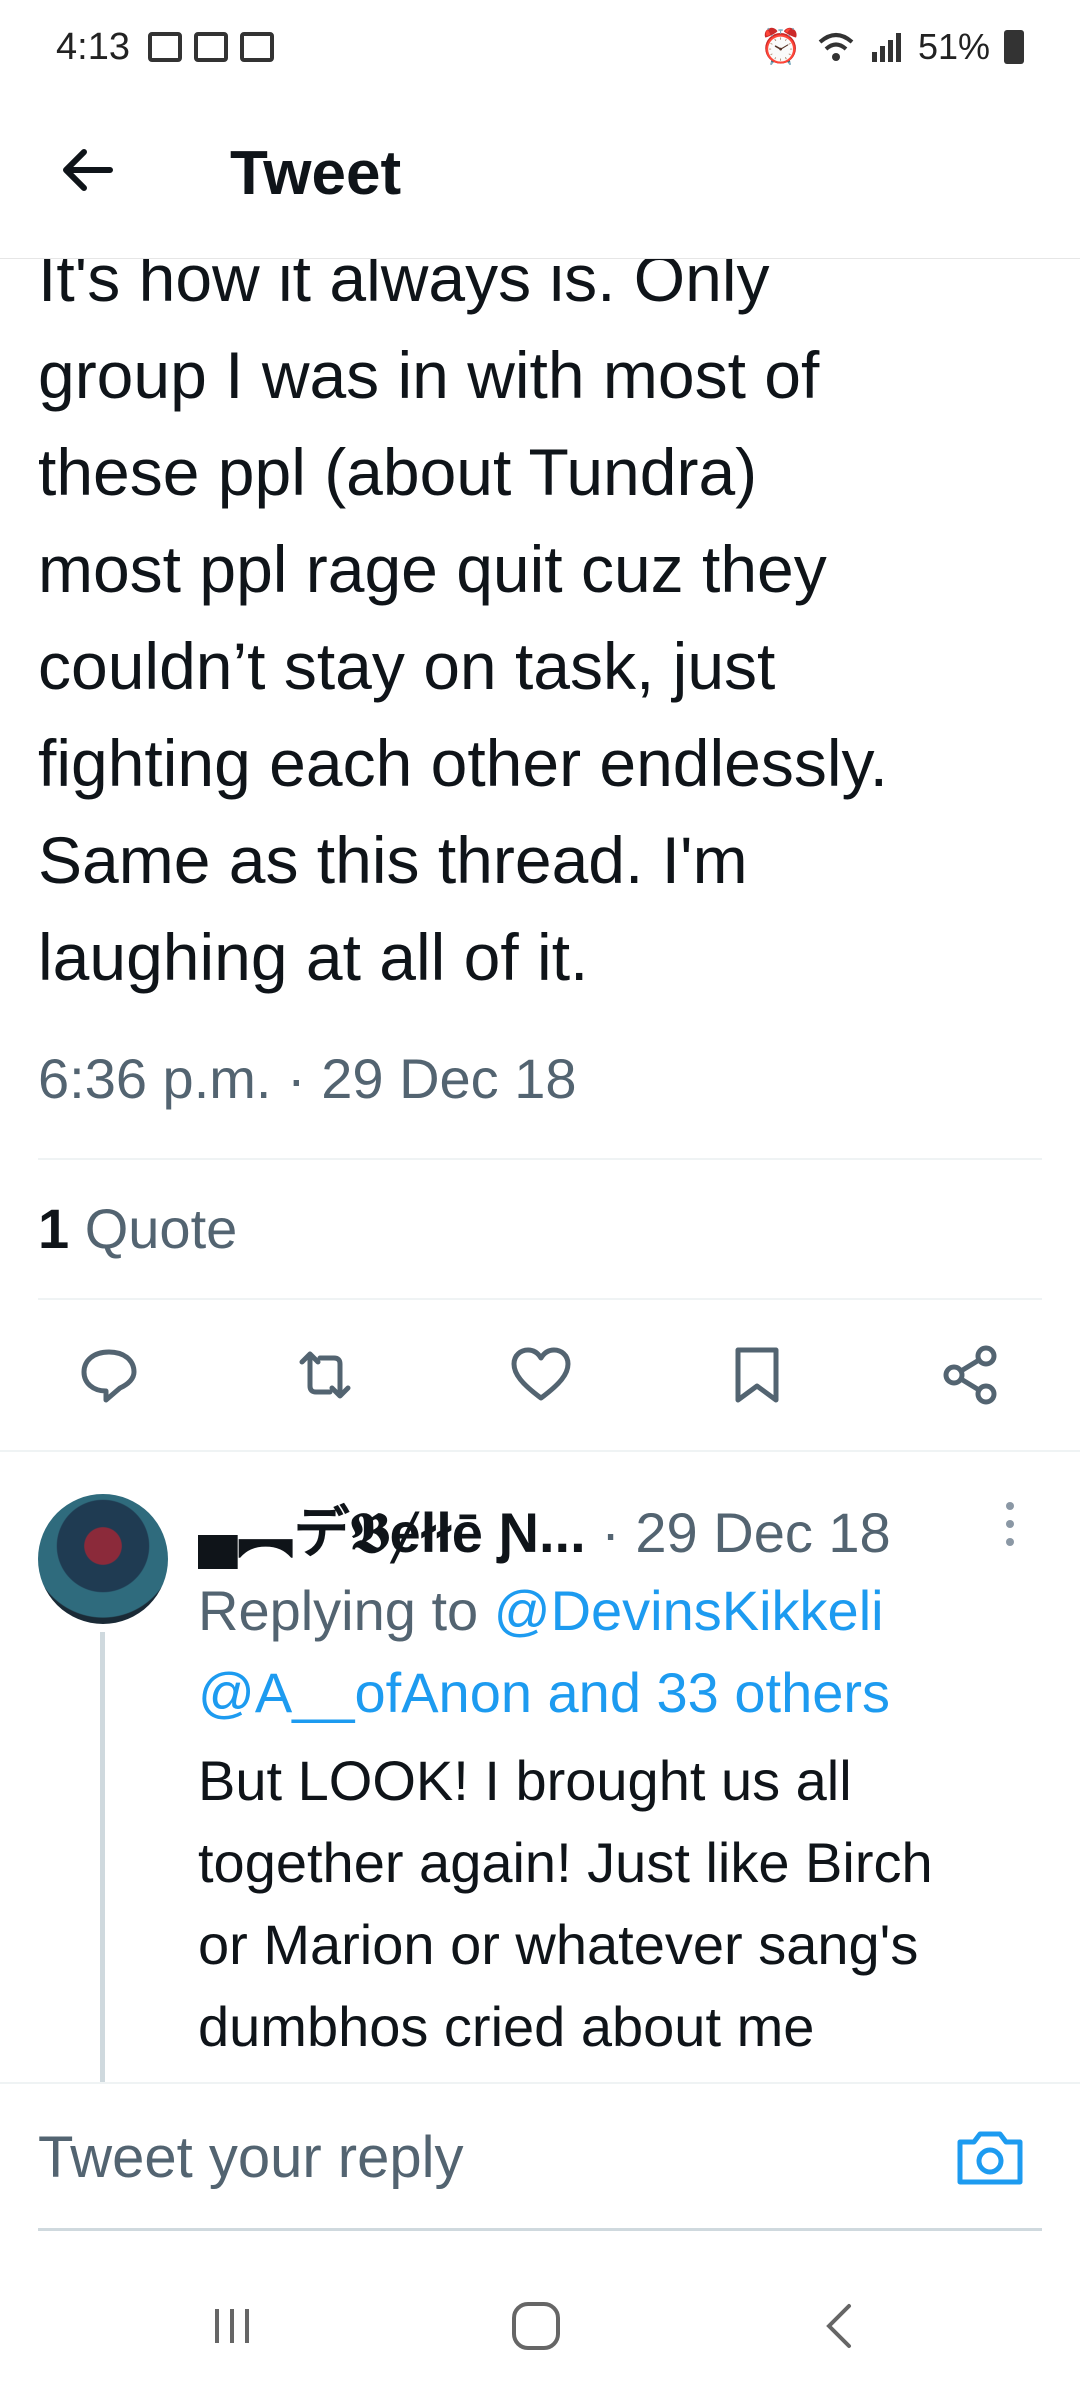 The height and width of the screenshot is (2400, 1080). I want to click on chevron-left-icon, so click(838, 2326).